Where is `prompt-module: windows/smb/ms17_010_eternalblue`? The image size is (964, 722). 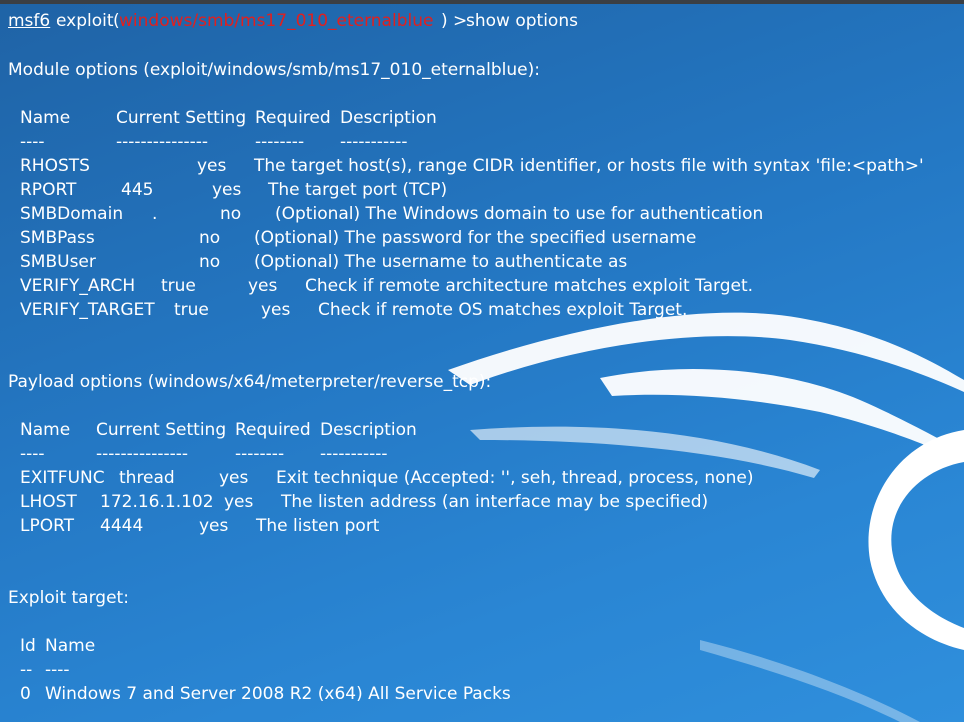 prompt-module: windows/smb/ms17_010_eternalblue is located at coordinates (276, 21).